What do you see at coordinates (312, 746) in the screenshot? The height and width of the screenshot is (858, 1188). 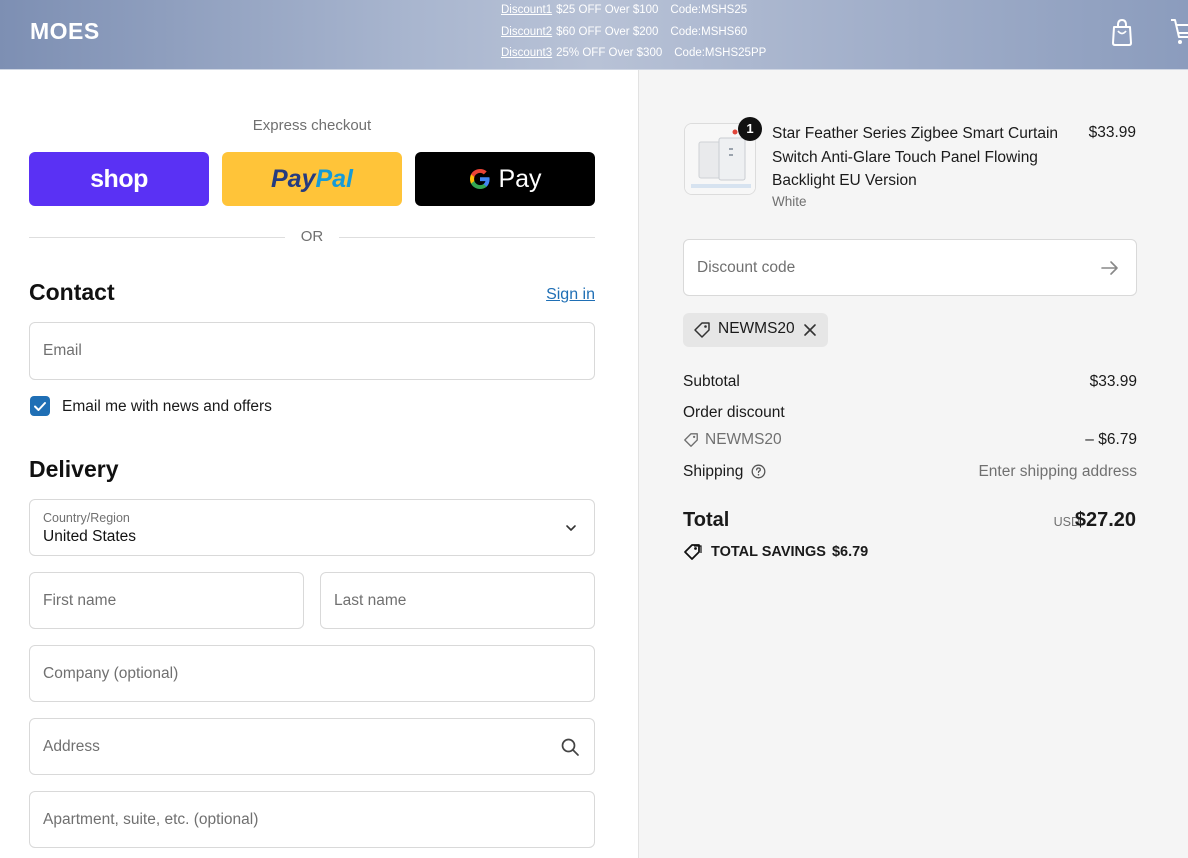 I see `address-field: Address` at bounding box center [312, 746].